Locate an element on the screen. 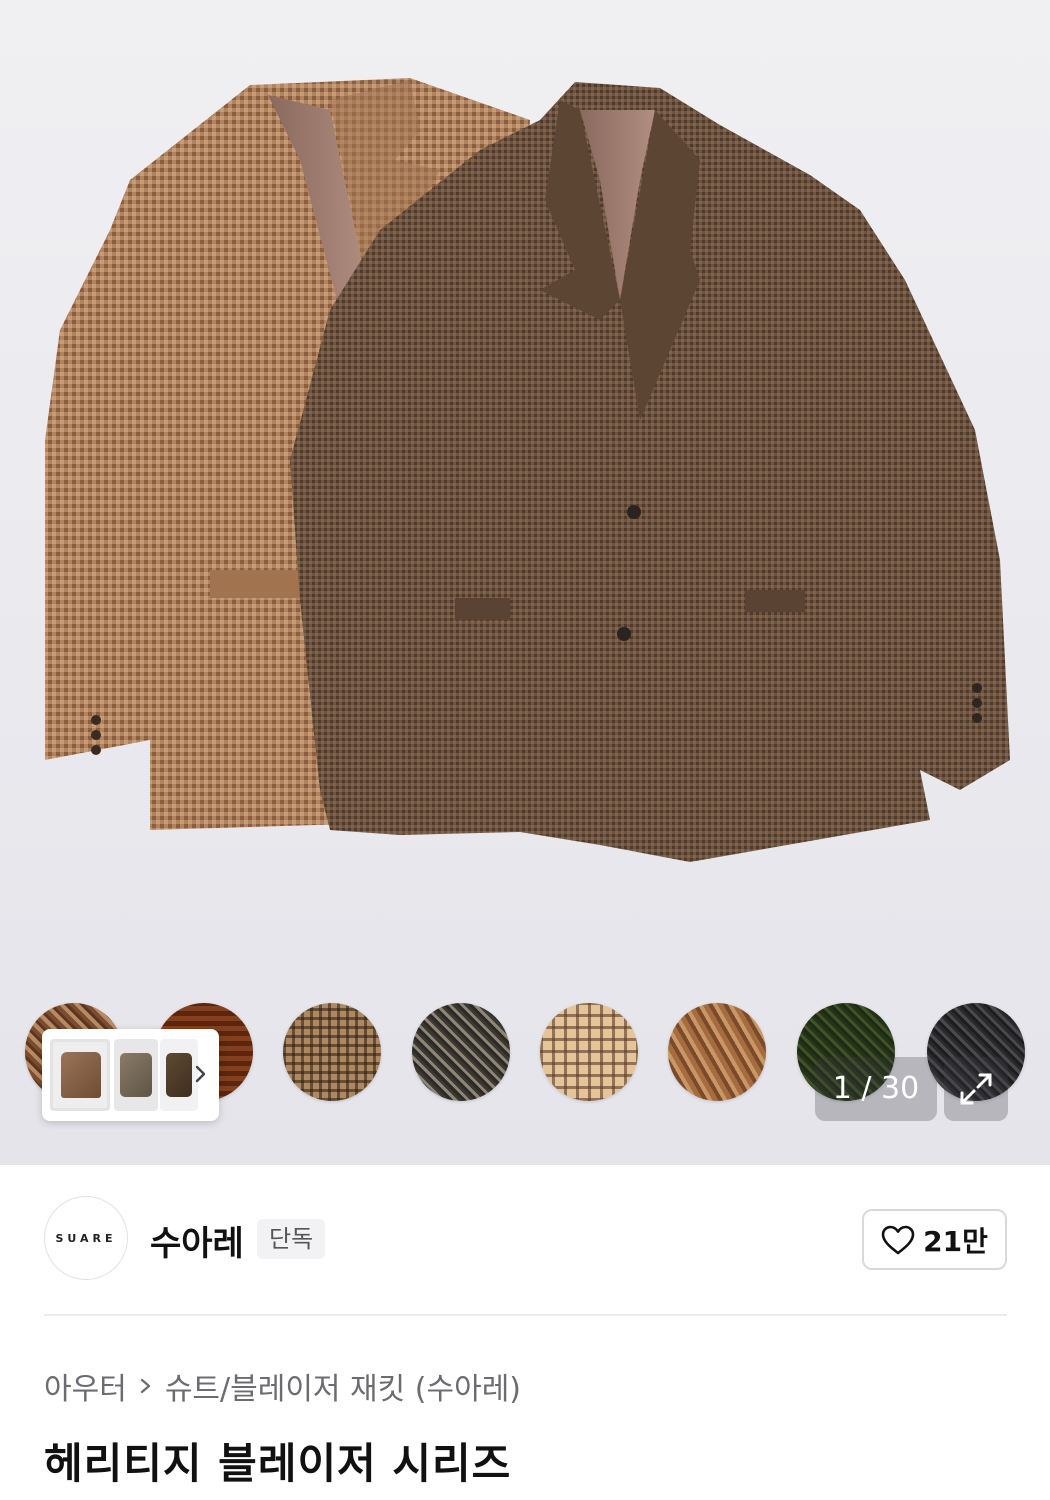  expand-icon is located at coordinates (976, 1089).